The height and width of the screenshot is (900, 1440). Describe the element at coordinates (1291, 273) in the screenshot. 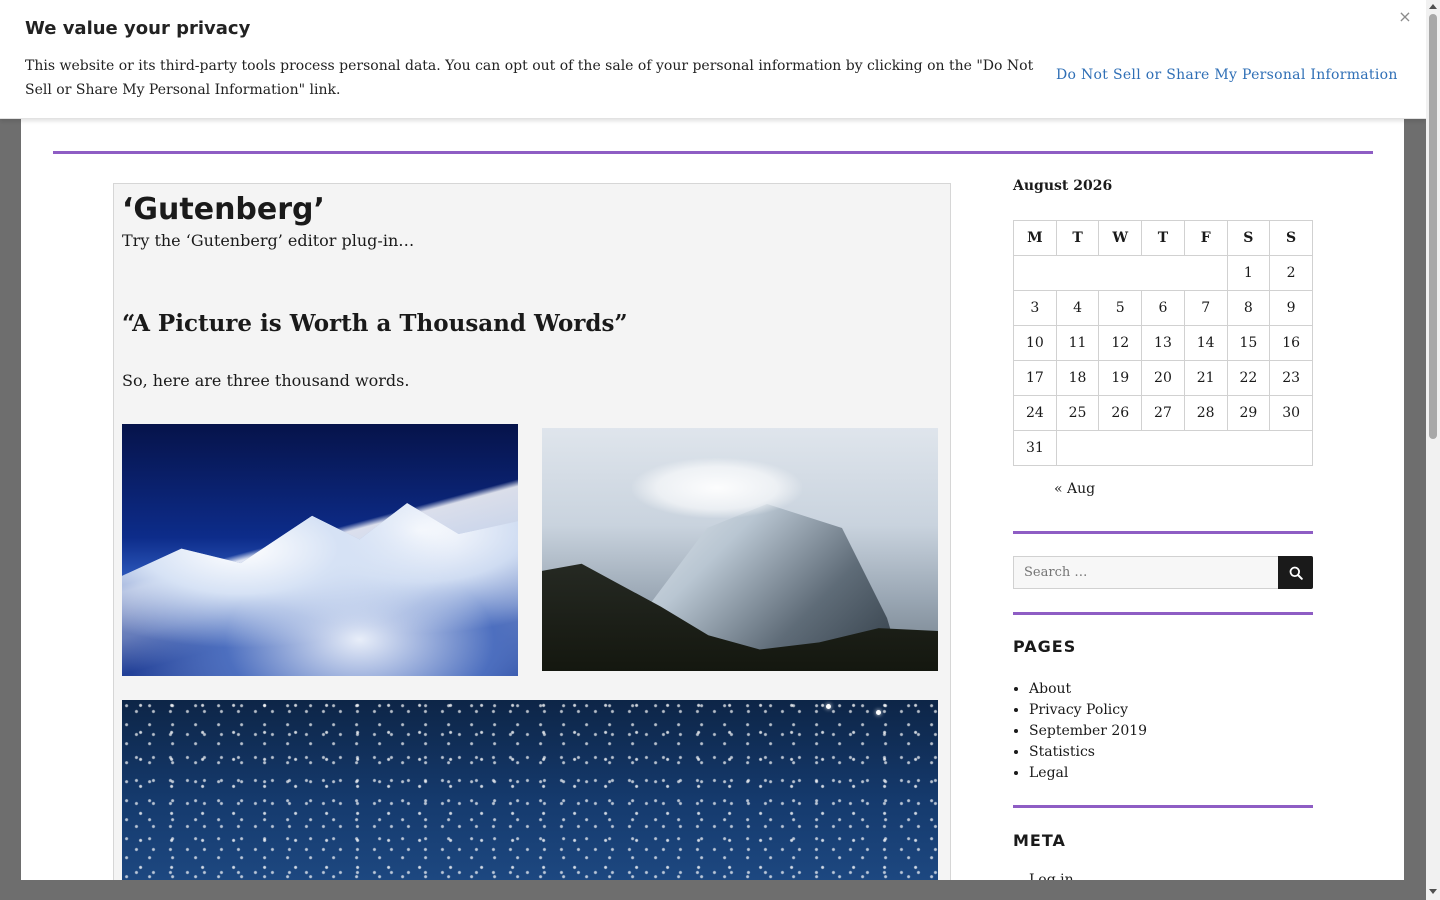

I see `calendar-day: 2` at that location.